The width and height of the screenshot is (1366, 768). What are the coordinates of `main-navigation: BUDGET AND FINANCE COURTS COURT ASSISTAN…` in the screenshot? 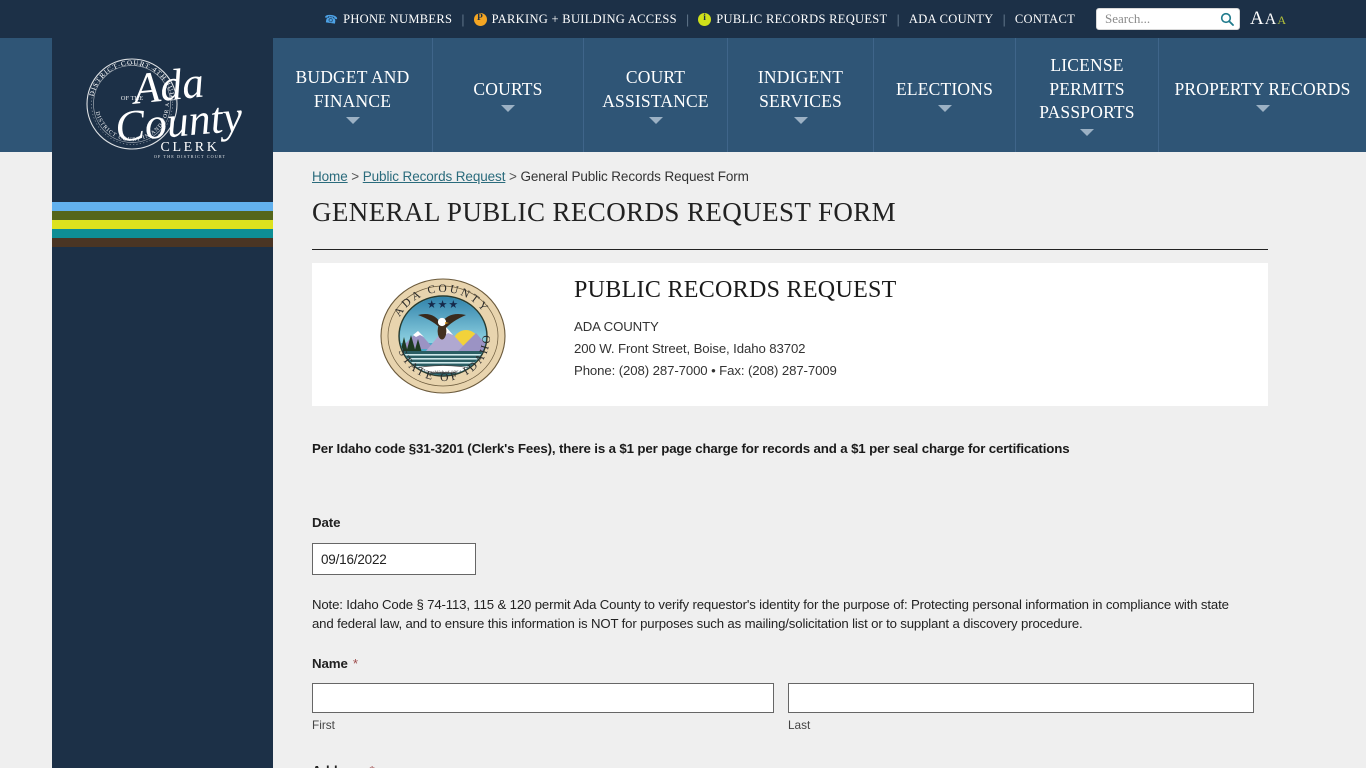 It's located at (819, 95).